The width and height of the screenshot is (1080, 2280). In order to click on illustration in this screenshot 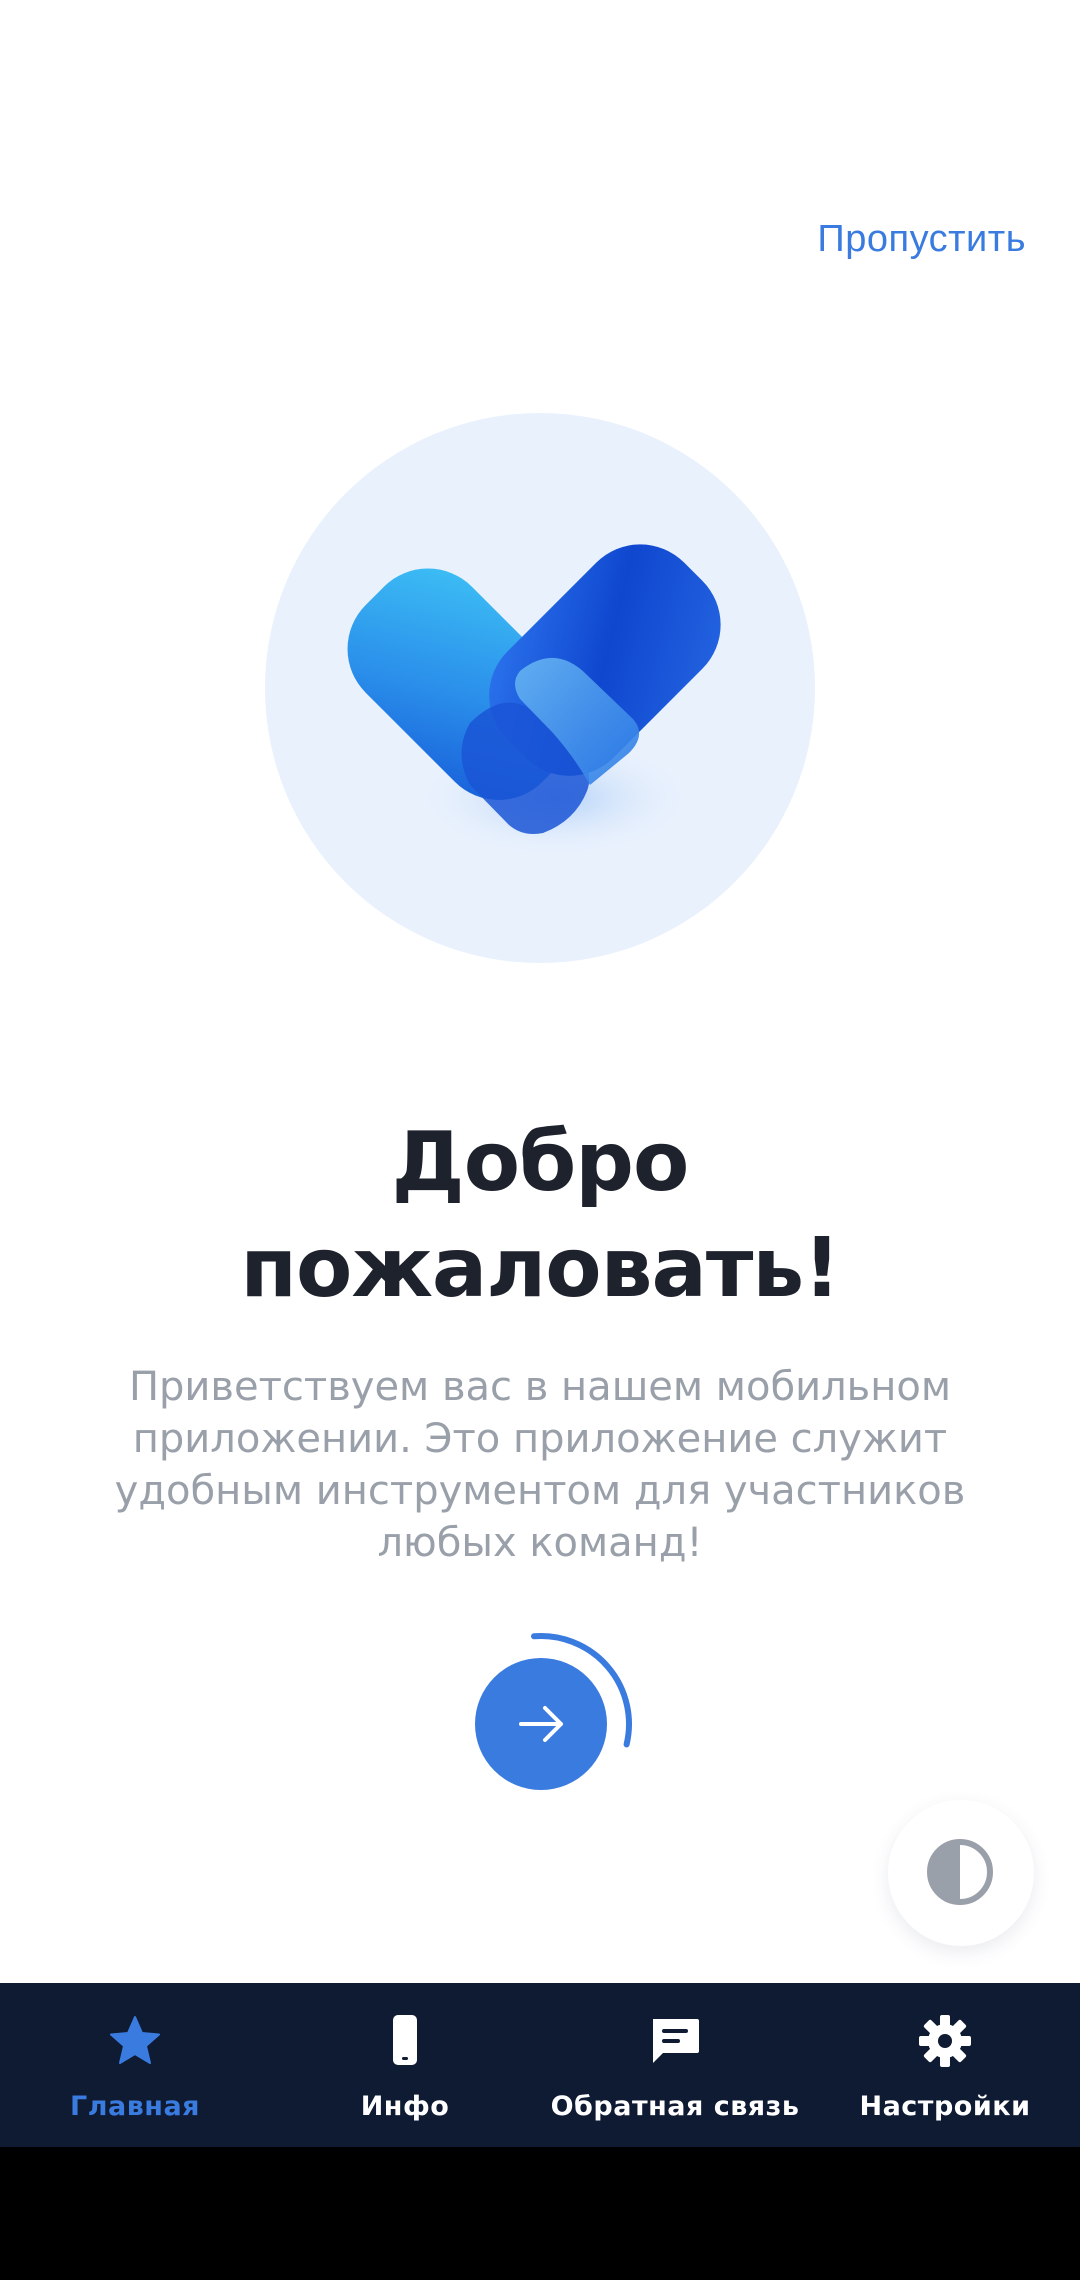, I will do `click(540, 688)`.